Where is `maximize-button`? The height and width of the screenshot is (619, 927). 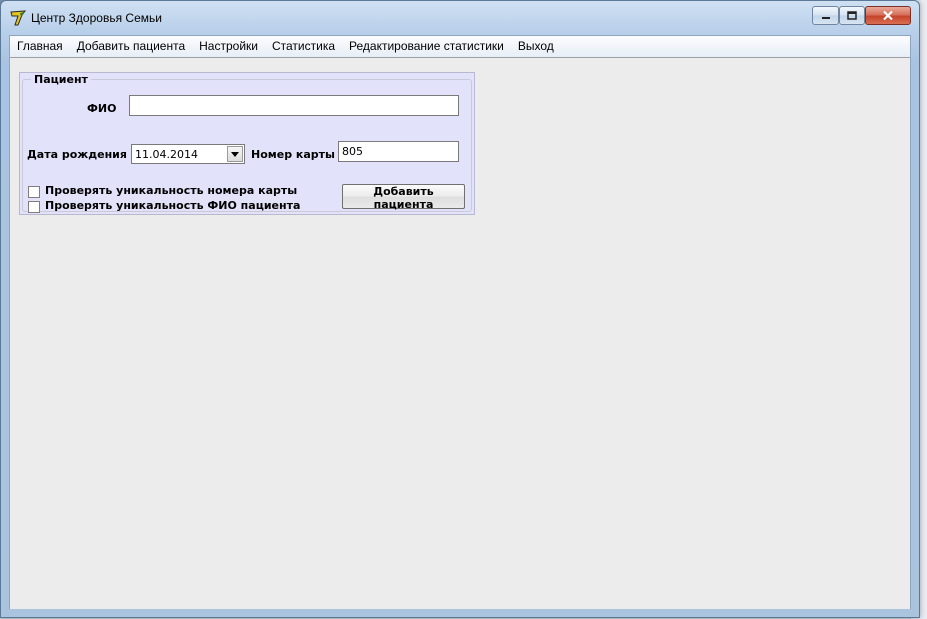
maximize-button is located at coordinates (852, 15).